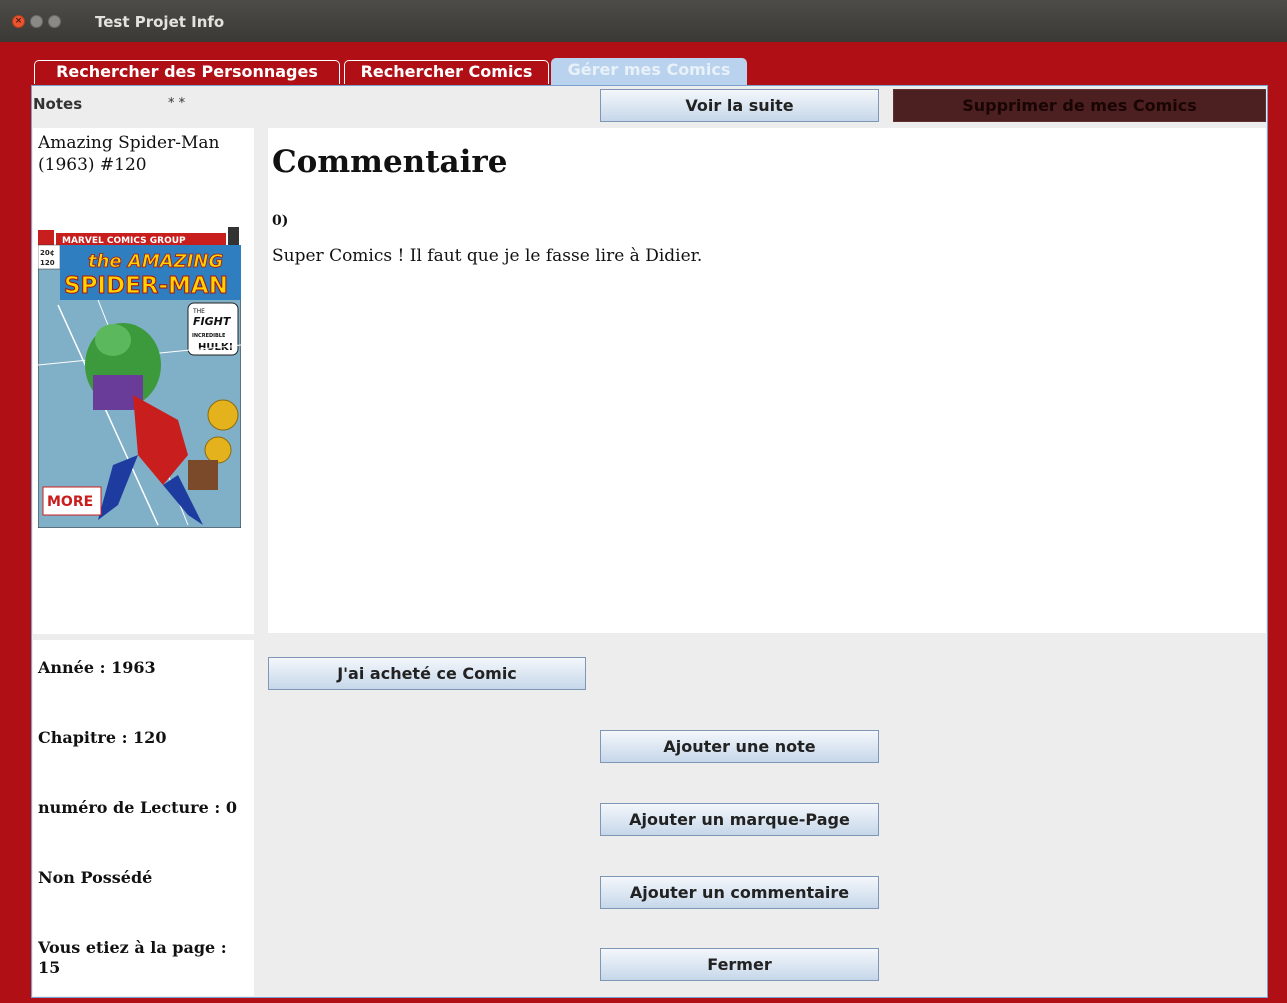 The height and width of the screenshot is (1003, 1287). What do you see at coordinates (212, 321) in the screenshot?
I see `cover-tagline-2-text: FIGHT` at bounding box center [212, 321].